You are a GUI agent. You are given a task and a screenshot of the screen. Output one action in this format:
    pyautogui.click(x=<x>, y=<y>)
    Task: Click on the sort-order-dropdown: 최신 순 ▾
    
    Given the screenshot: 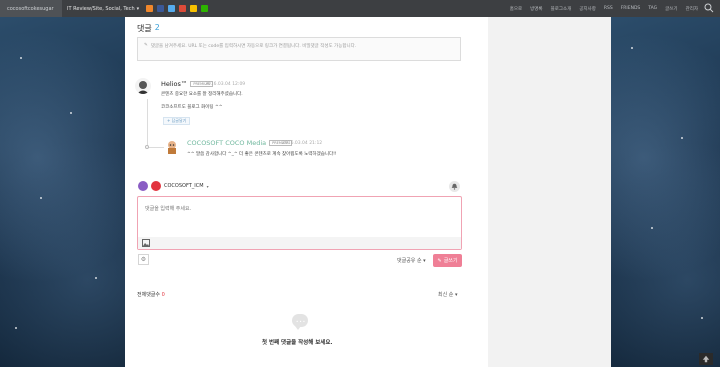 What is the action you would take?
    pyautogui.click(x=448, y=294)
    